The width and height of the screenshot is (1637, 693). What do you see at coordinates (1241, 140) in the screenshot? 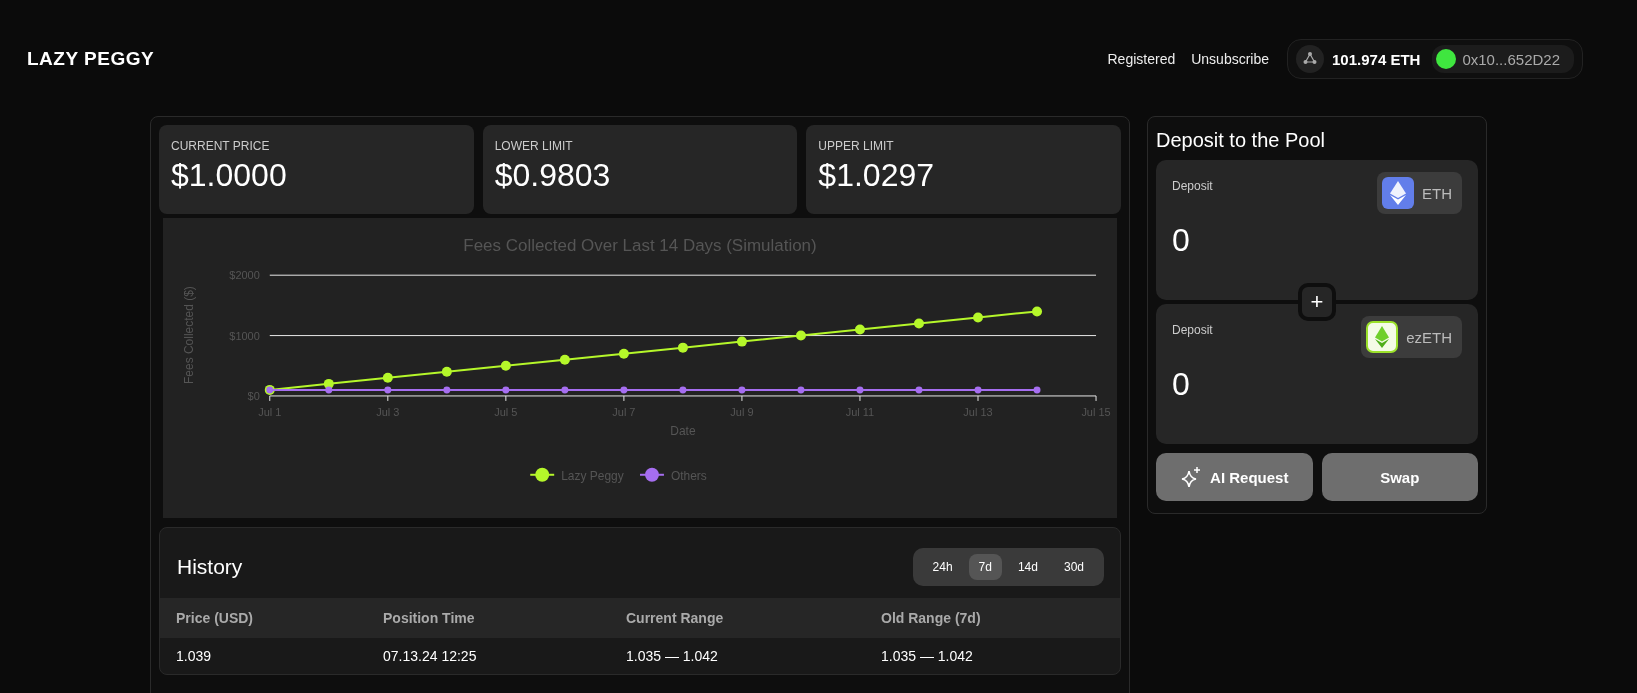
I see `deposit-title: Deposit to the Pool` at bounding box center [1241, 140].